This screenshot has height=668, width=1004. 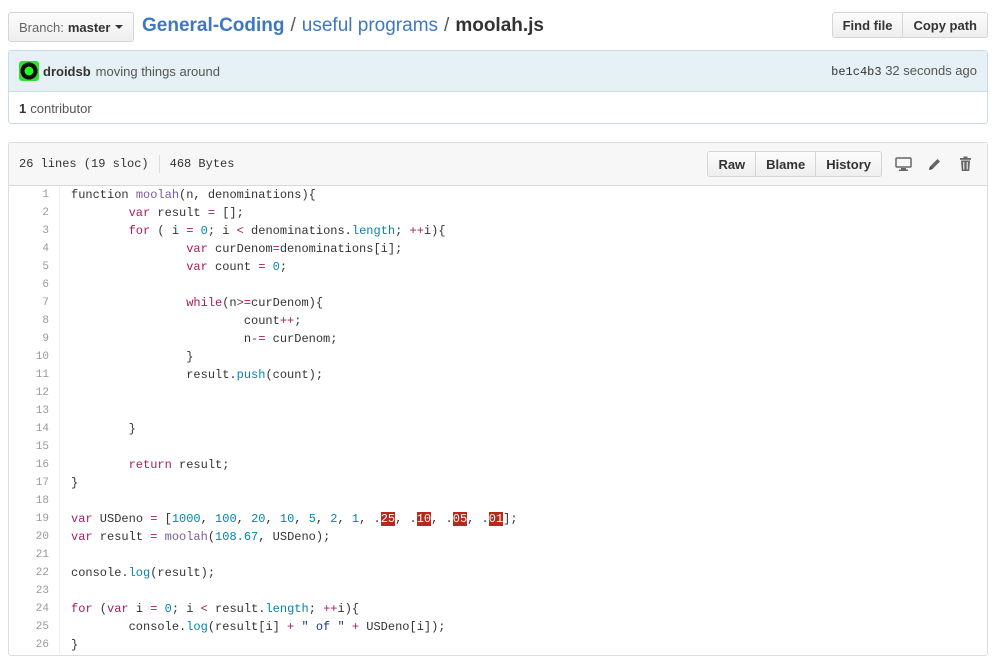 What do you see at coordinates (197, 249) in the screenshot?
I see `code-token: var` at bounding box center [197, 249].